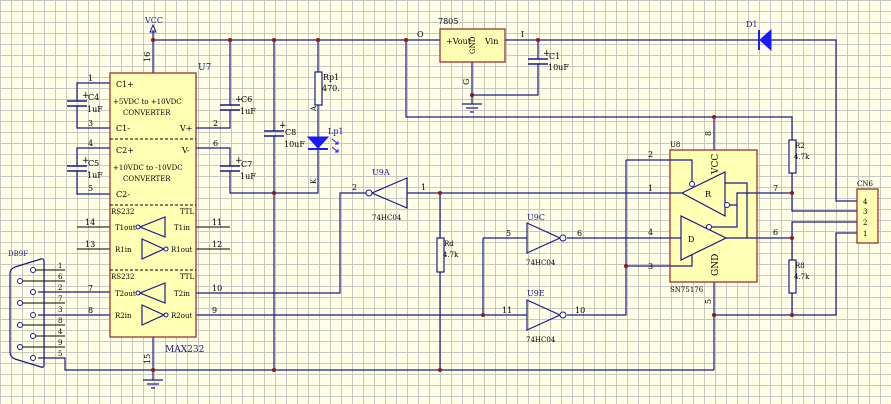 The image size is (891, 404). Describe the element at coordinates (184, 350) in the screenshot. I see `u7-part: MAX232` at that location.